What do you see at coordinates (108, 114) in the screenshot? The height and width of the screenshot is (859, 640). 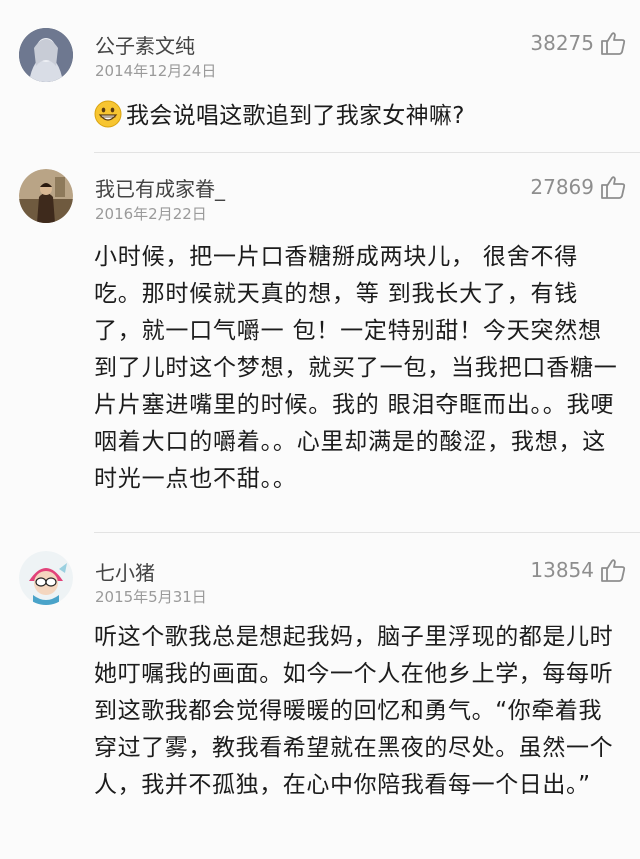 I see `grinning-face-emoji` at bounding box center [108, 114].